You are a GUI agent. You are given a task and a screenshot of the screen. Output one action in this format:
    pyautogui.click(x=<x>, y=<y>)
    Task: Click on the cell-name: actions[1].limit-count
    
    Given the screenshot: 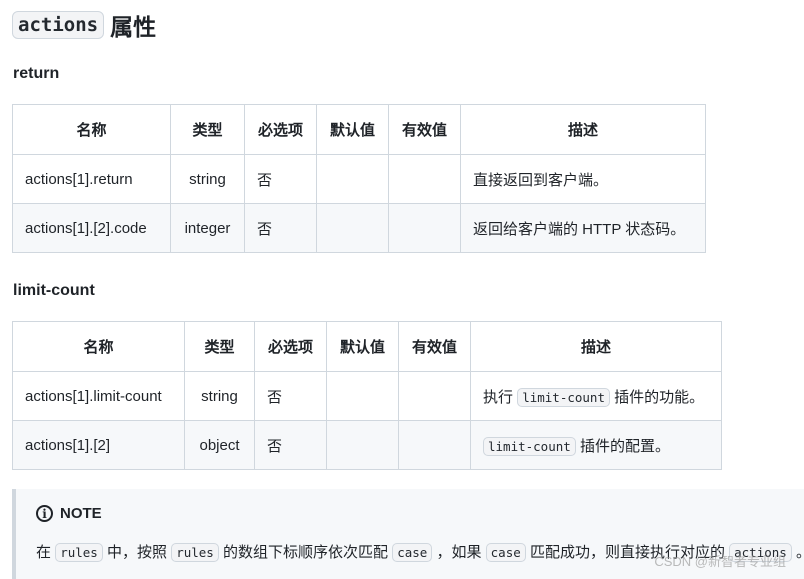 What is the action you would take?
    pyautogui.click(x=98, y=396)
    